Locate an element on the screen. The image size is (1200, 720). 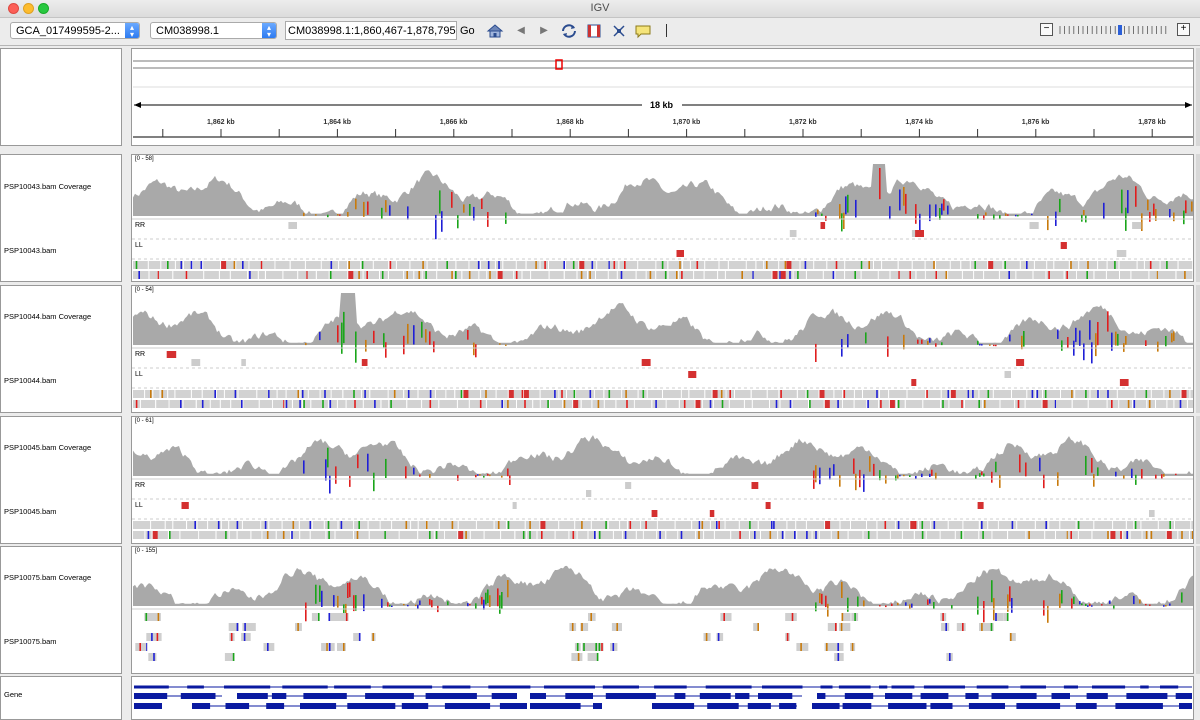
coverage-track-name: PSP10043.bam Coverage is located at coordinates (47, 186).